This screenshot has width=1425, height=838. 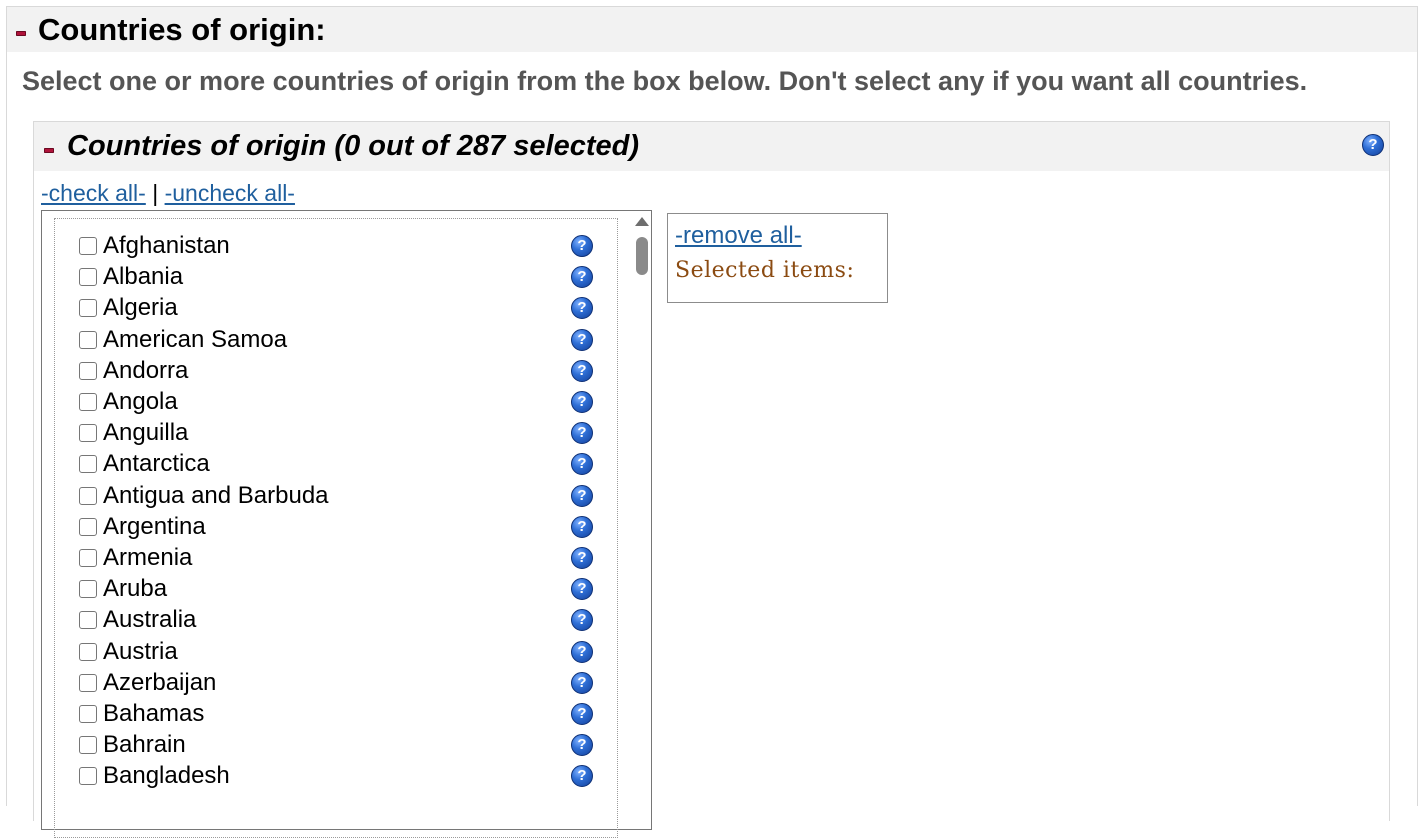 I want to click on country-name: Azerbaijan, so click(x=160, y=682).